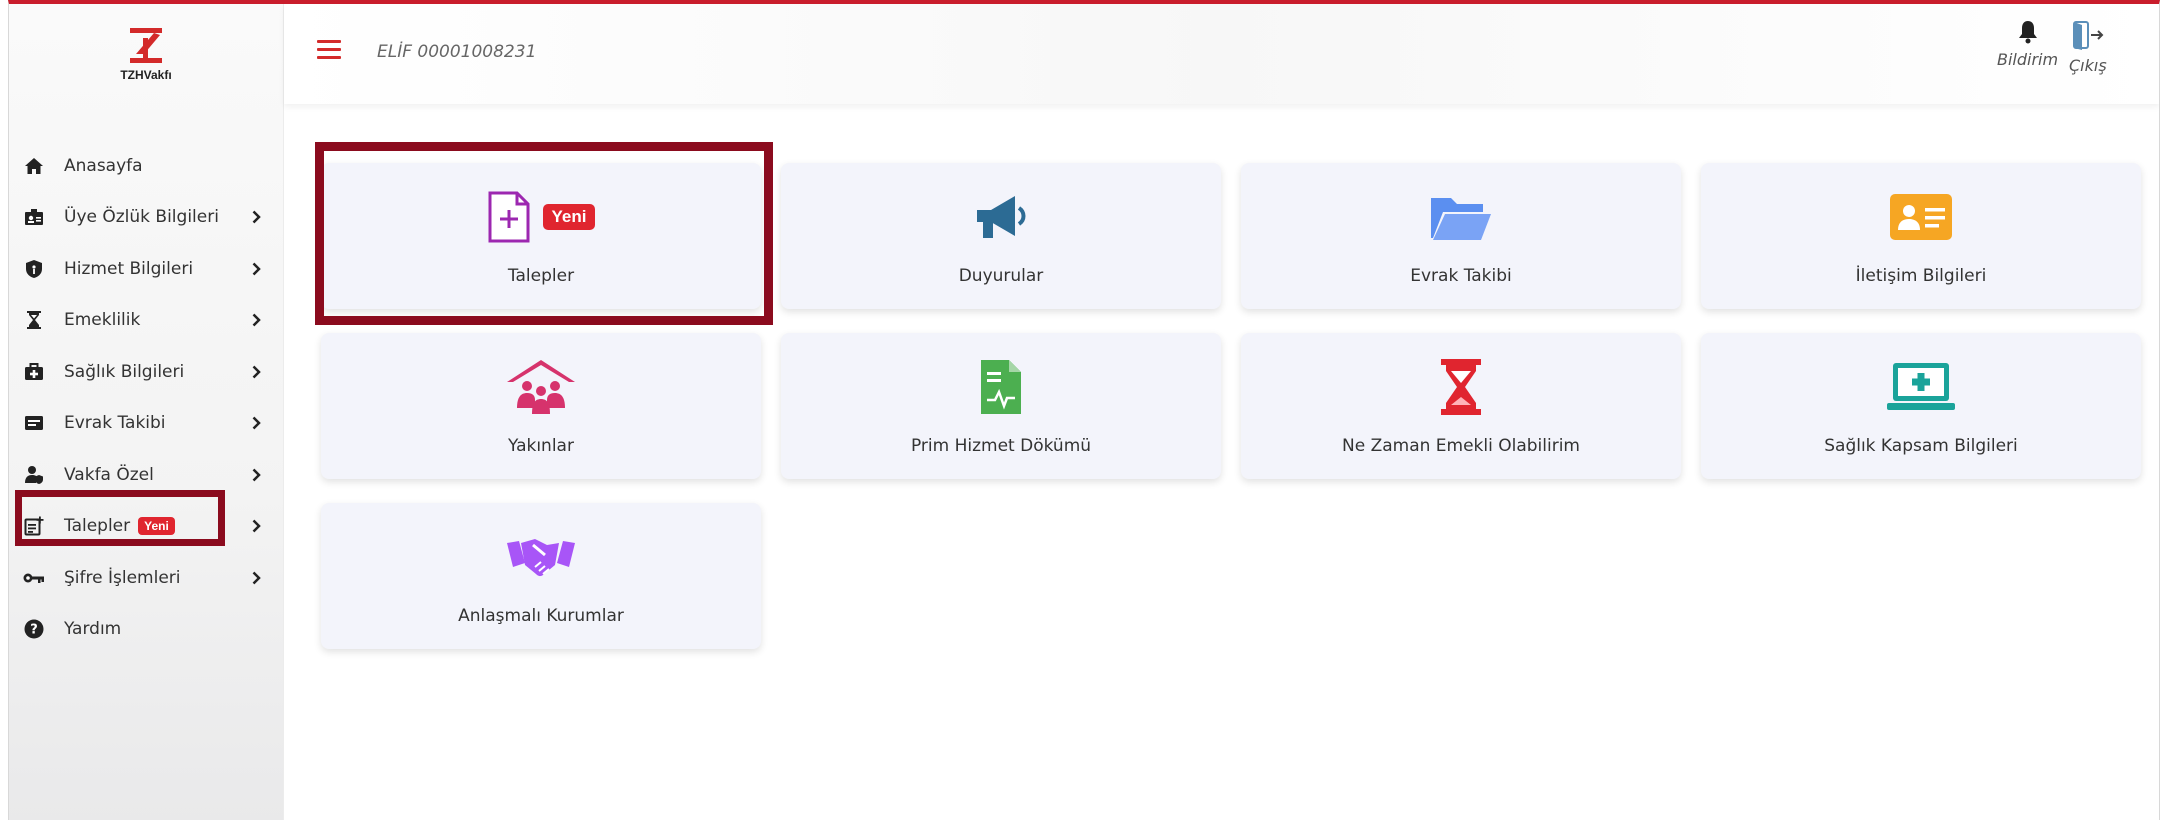 Image resolution: width=2169 pixels, height=820 pixels. Describe the element at coordinates (34, 217) in the screenshot. I see `id-badge-icon` at that location.